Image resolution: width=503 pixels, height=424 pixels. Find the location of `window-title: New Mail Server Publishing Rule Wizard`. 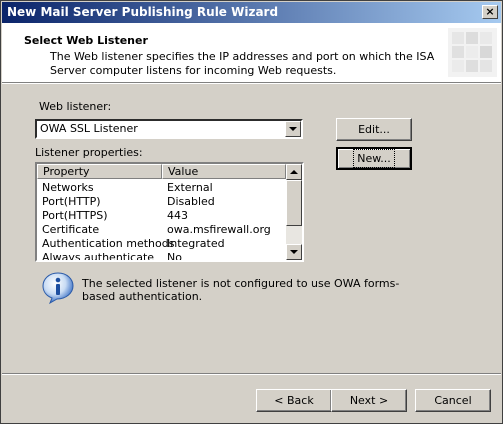

window-title: New Mail Server Publishing Rule Wizard is located at coordinates (143, 12).